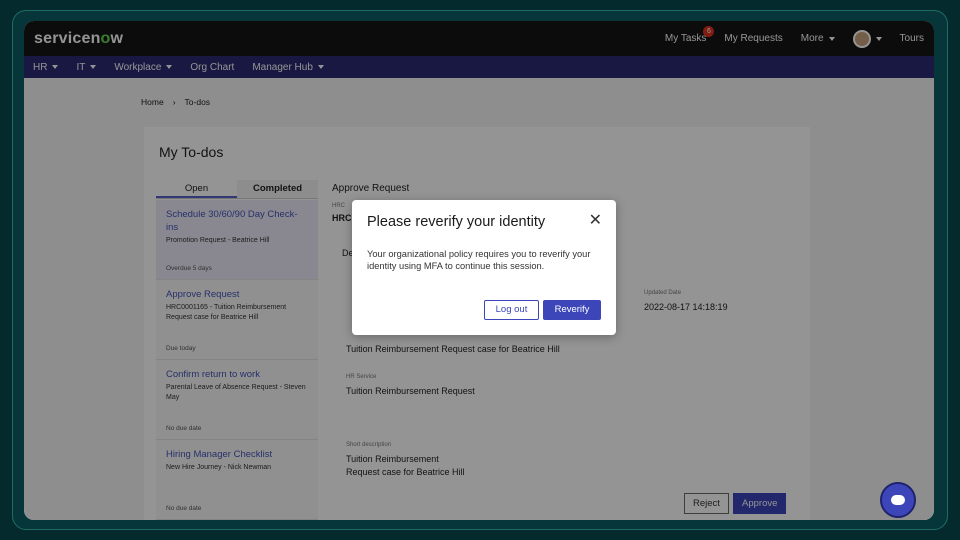 This screenshot has width=960, height=540. What do you see at coordinates (595, 221) in the screenshot?
I see `close-icon: ✕` at bounding box center [595, 221].